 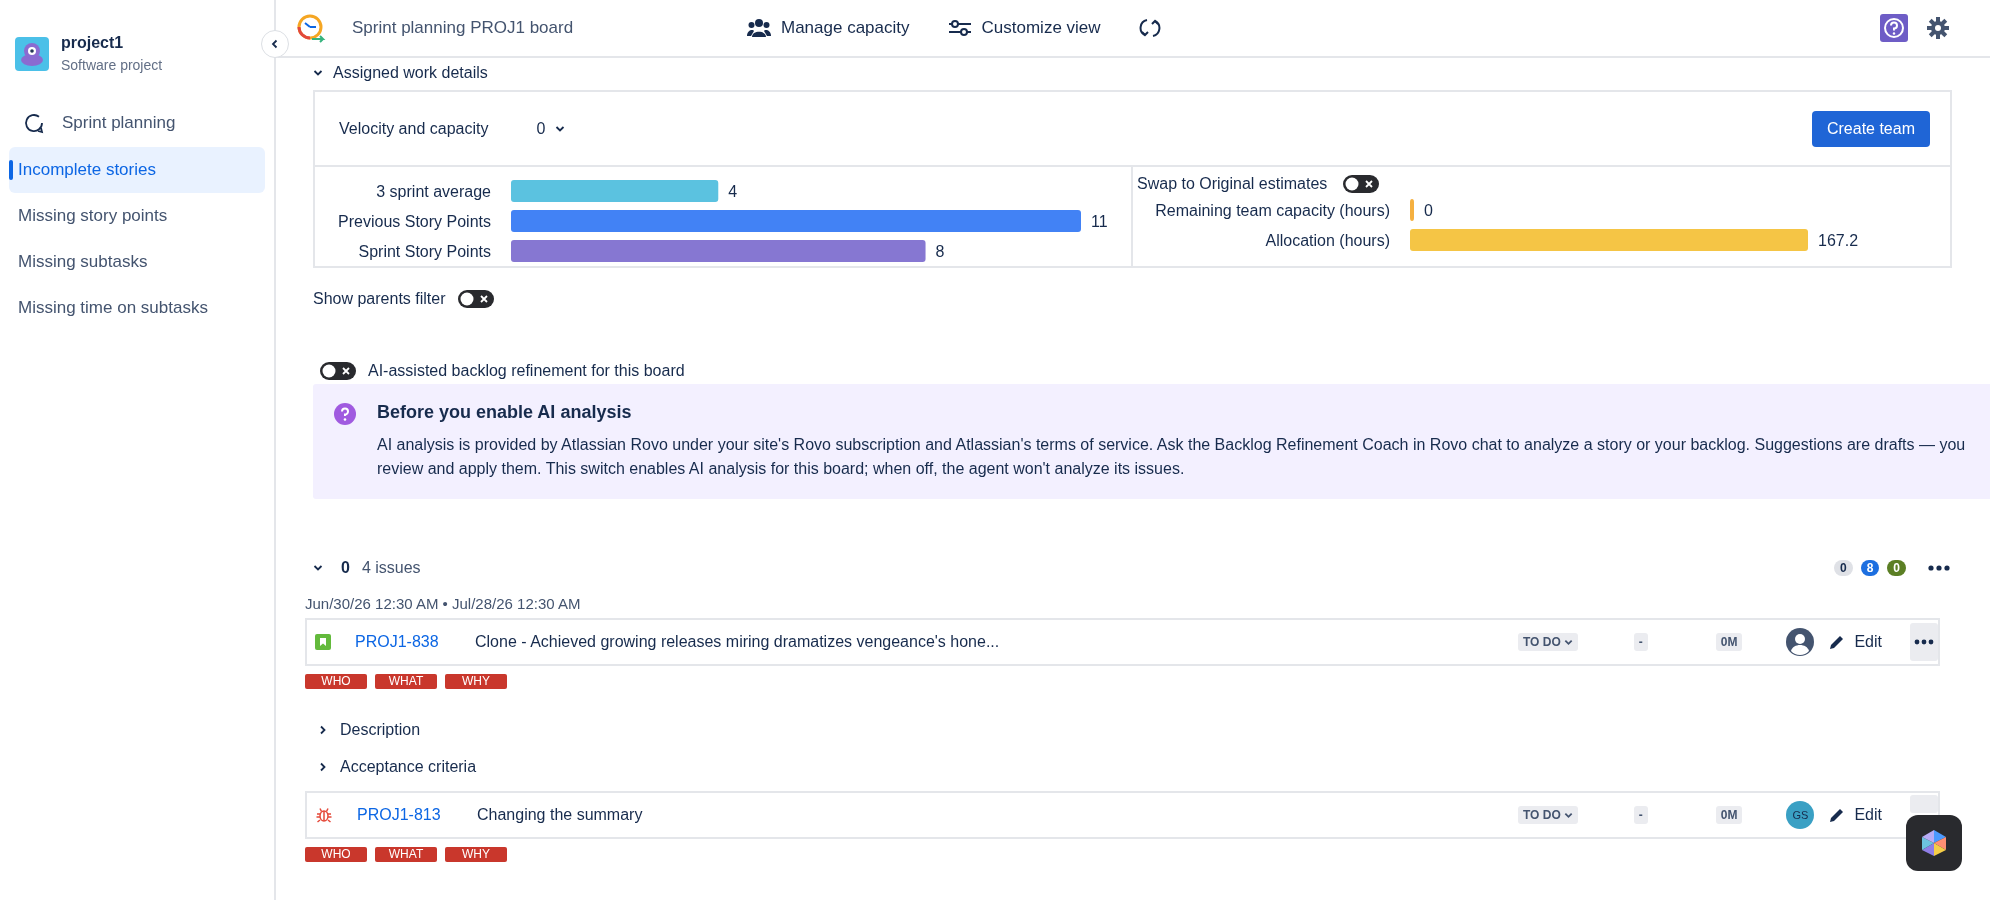 What do you see at coordinates (463, 28) in the screenshot?
I see `board-title: Sprint planning PROJ1 board` at bounding box center [463, 28].